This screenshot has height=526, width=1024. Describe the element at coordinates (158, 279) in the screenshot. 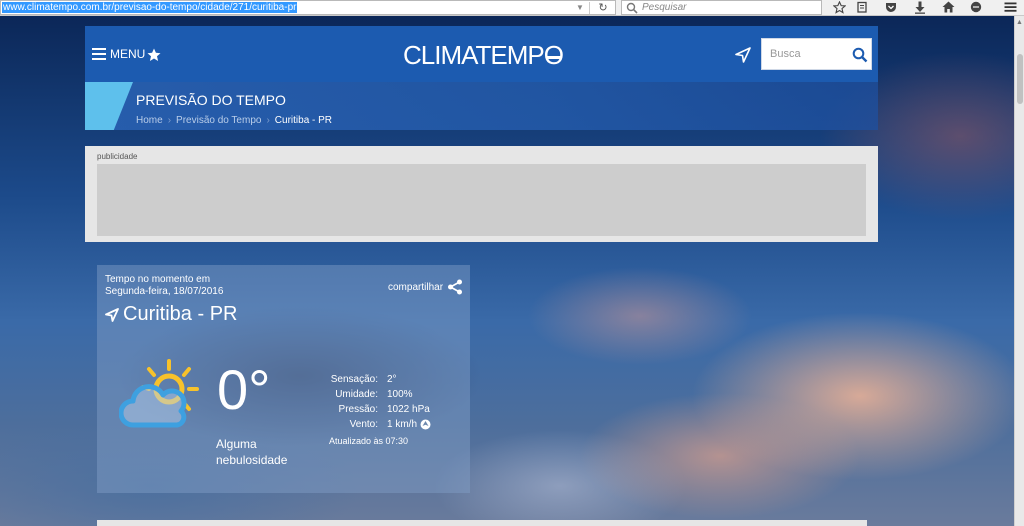

I see `weather-intro-line1: Tempo no momento em` at that location.